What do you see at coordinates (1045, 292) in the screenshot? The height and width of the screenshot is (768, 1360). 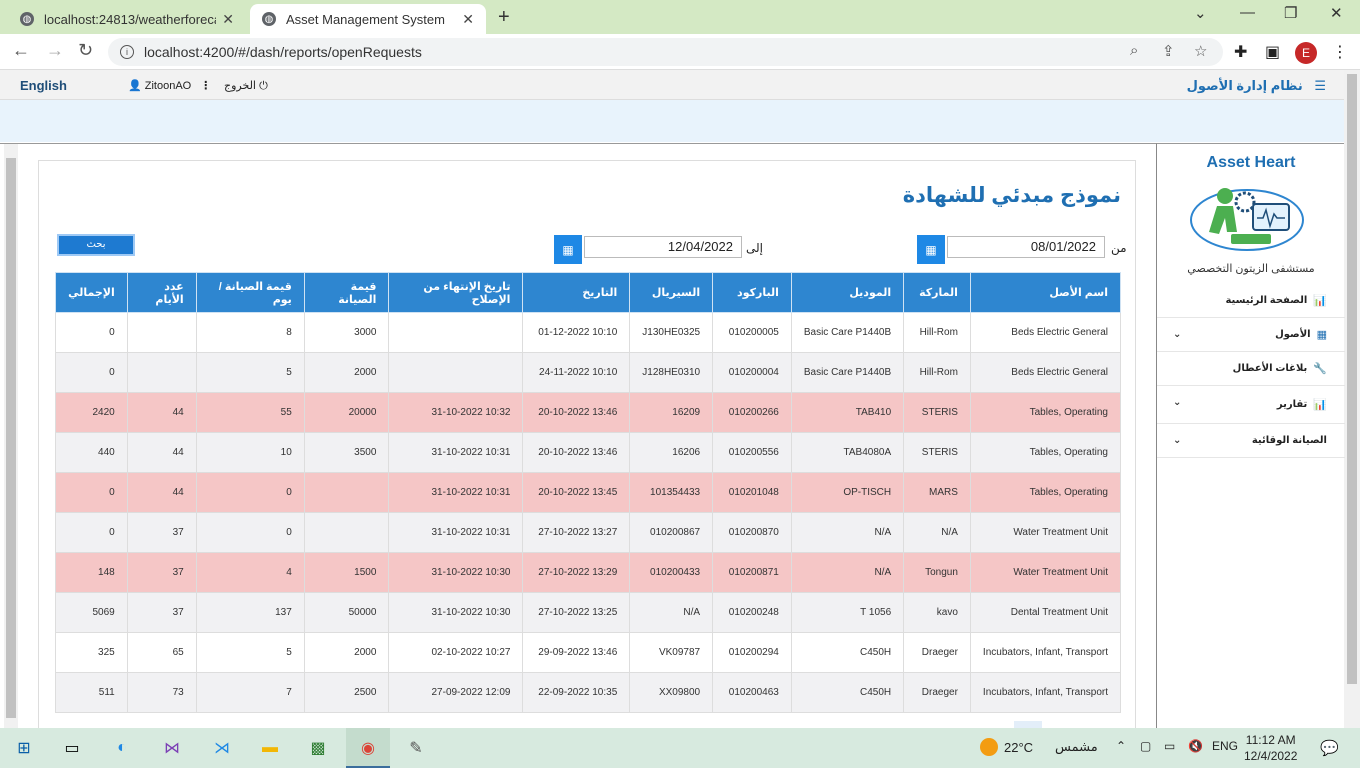 I see `column-header: اسم الأصل` at bounding box center [1045, 292].